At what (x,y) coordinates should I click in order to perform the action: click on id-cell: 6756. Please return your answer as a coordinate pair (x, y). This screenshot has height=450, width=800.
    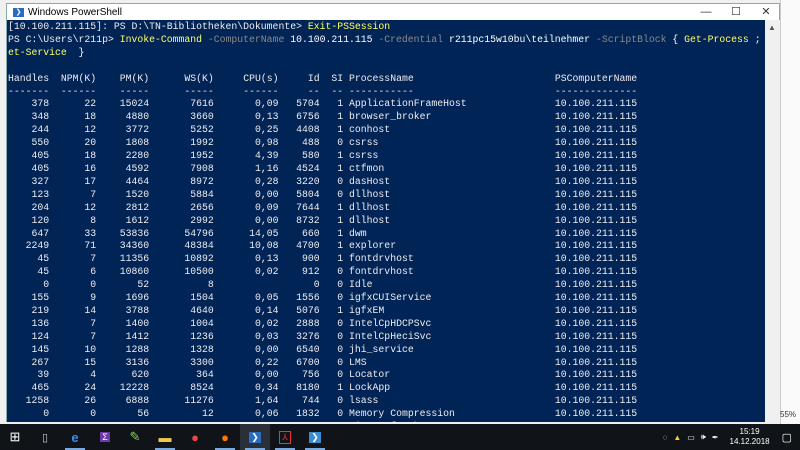
    Looking at the image, I should click on (299, 117).